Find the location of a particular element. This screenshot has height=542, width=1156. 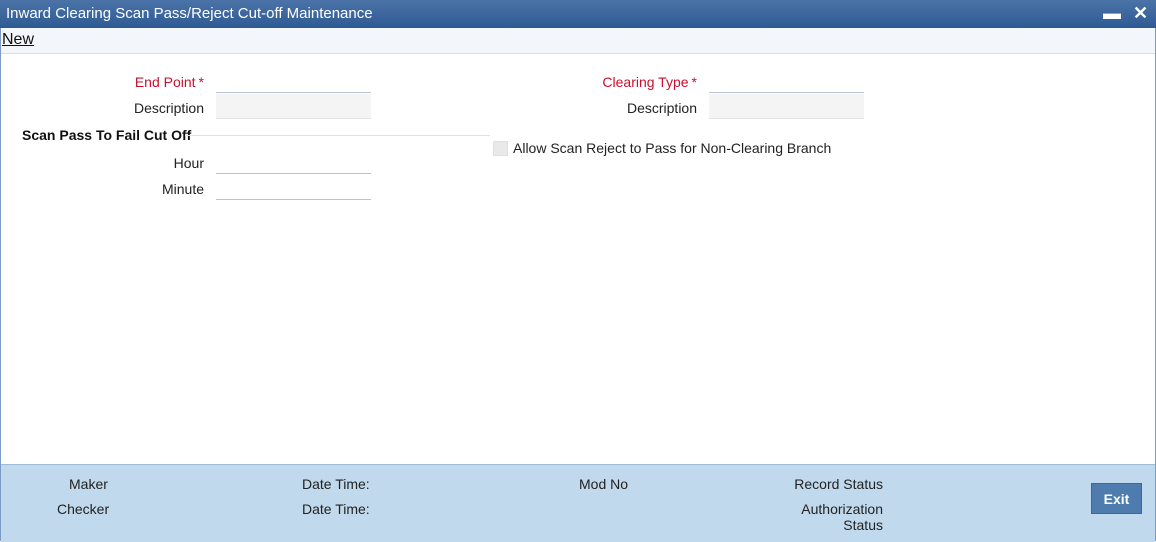

exit-button: Exit is located at coordinates (1116, 498).